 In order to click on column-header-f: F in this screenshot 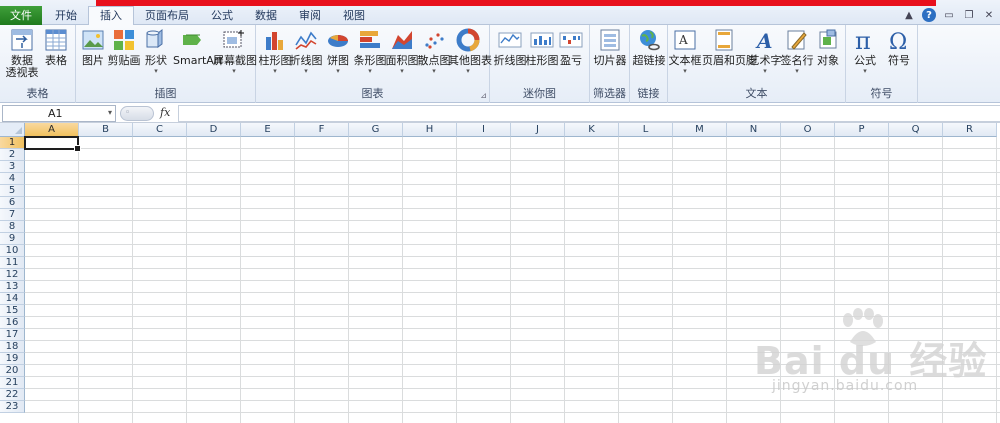, I will do `click(322, 130)`.